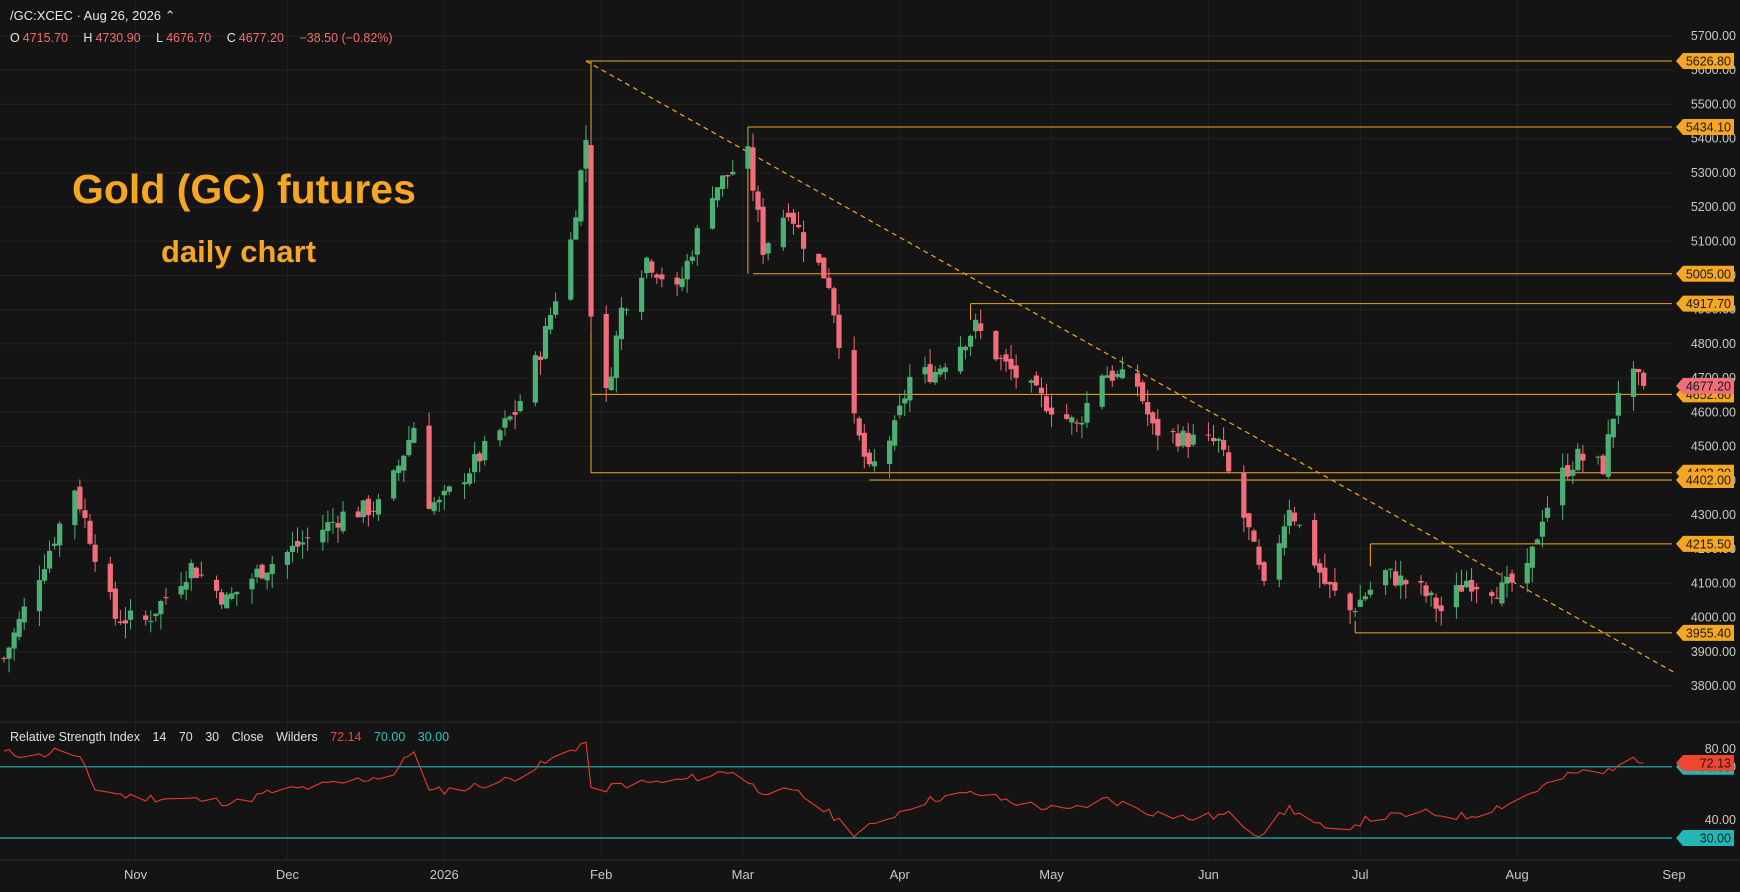 This screenshot has width=1740, height=892. I want to click on symbol-header: /GC:XCEC · Aug 26, 2026 ⌃, so click(93, 16).